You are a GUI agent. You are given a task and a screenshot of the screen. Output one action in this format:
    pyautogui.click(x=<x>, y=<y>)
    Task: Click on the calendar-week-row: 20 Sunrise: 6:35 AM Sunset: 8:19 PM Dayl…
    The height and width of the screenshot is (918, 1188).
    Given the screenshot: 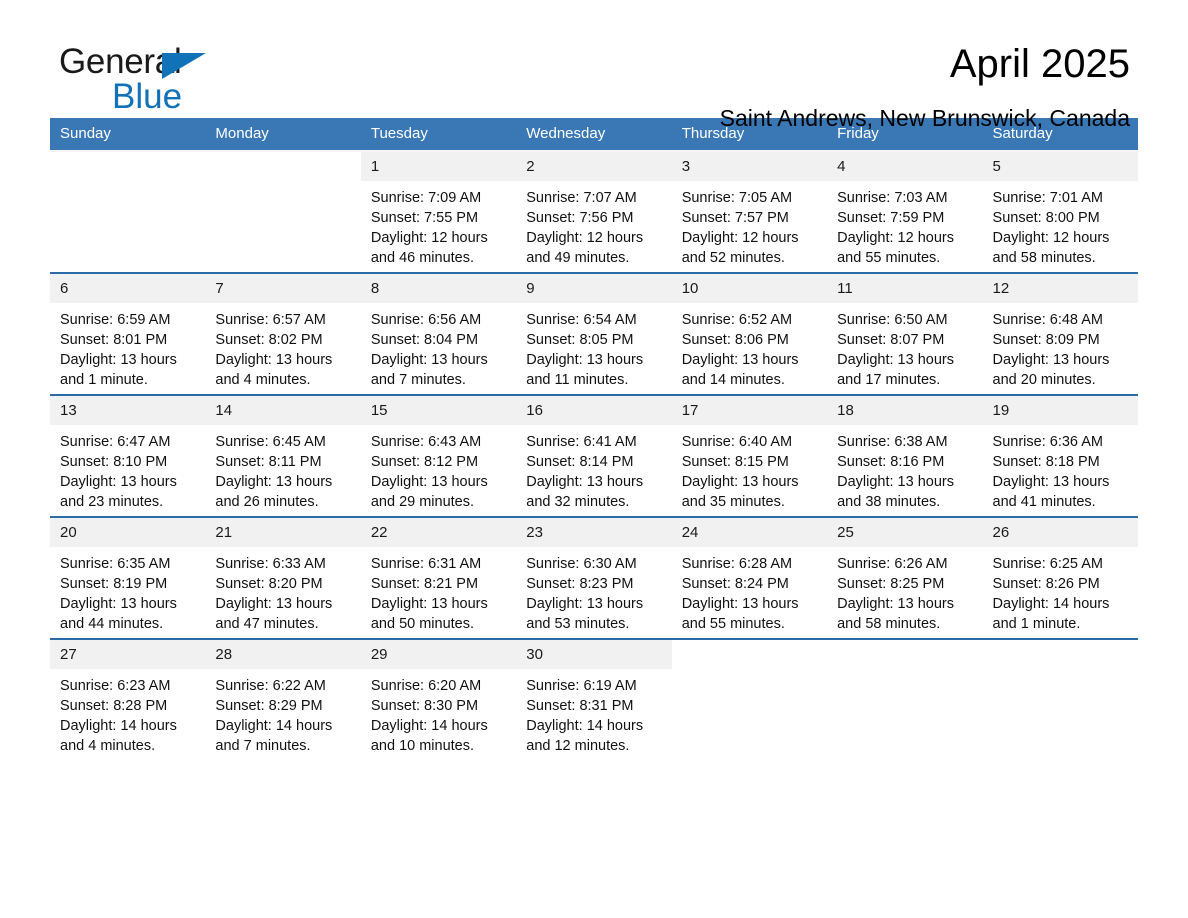 What is the action you would take?
    pyautogui.click(x=594, y=578)
    